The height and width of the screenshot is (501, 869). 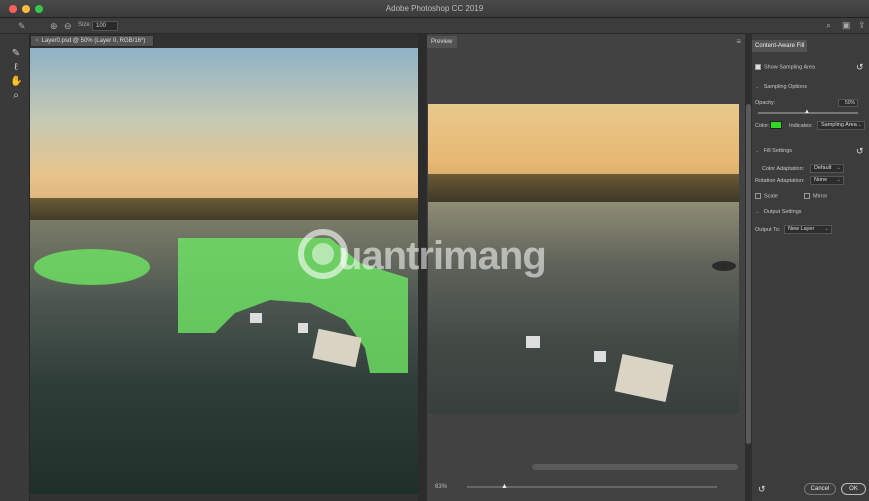 What do you see at coordinates (846, 25) in the screenshot?
I see `workspace-icon: ▣` at bounding box center [846, 25].